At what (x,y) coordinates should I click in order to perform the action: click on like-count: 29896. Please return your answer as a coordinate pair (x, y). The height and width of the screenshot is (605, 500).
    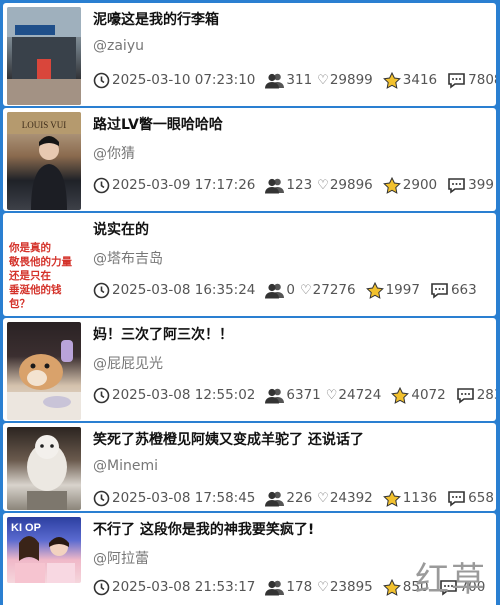
    Looking at the image, I should click on (351, 185).